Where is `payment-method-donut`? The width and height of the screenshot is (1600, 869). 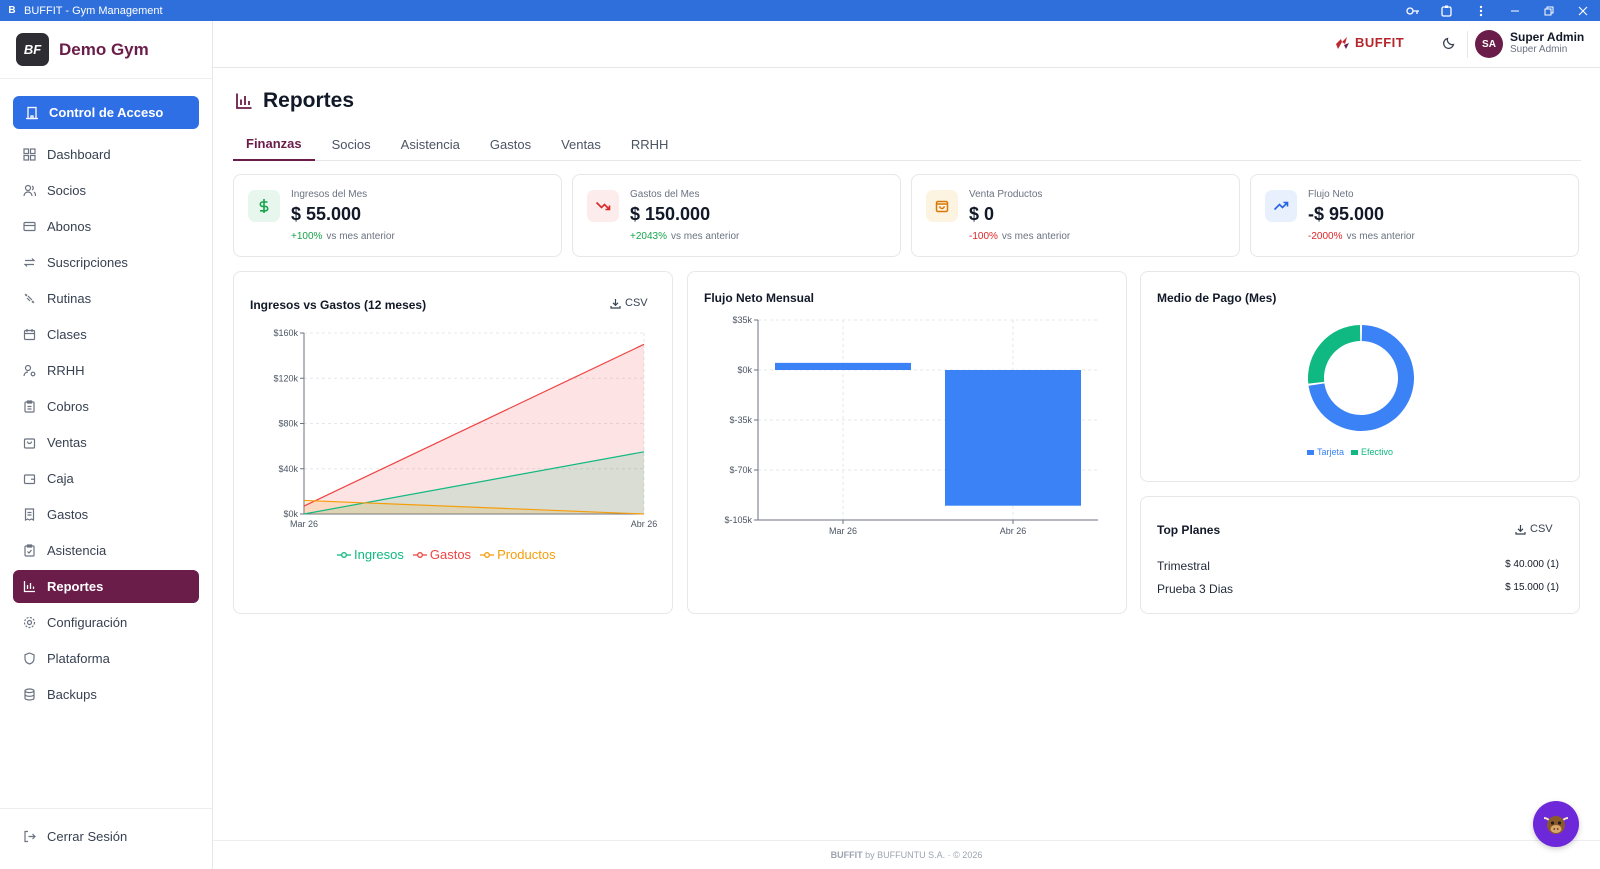 payment-method-donut is located at coordinates (1361, 378).